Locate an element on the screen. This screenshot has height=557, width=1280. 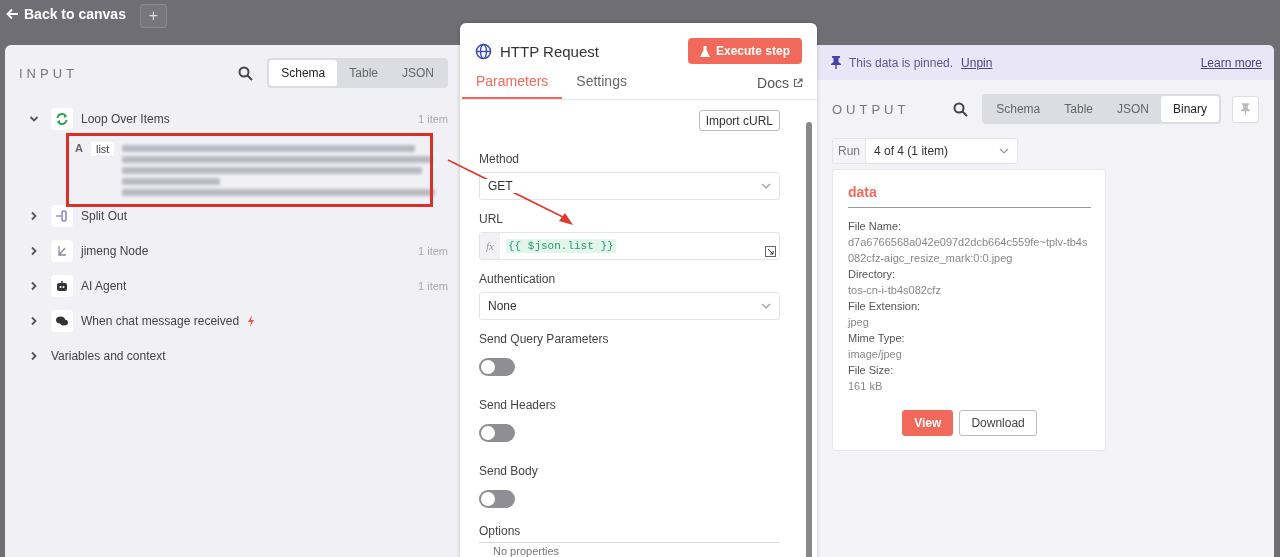
flask-icon is located at coordinates (704, 51).